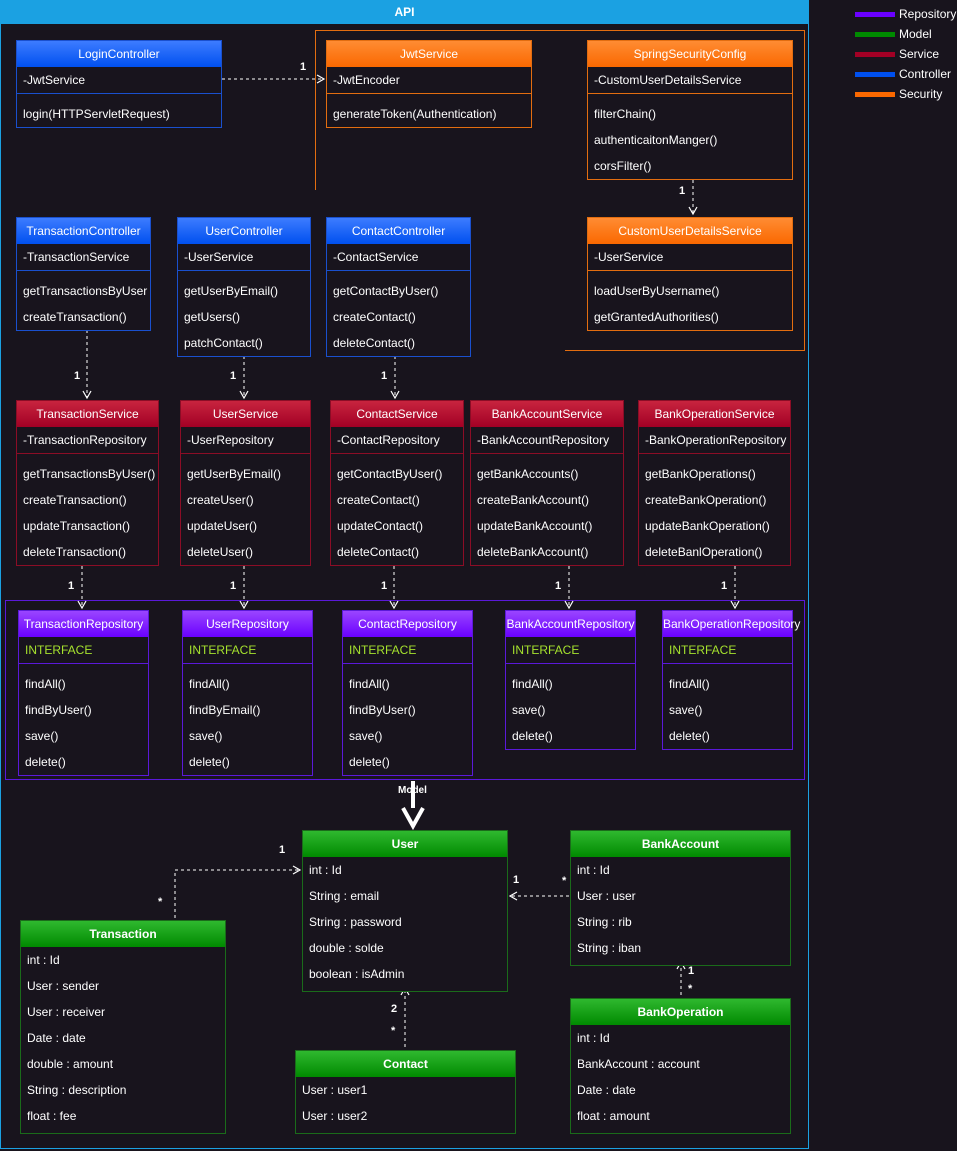  What do you see at coordinates (96, 114) in the screenshot?
I see `class-method: login(HTTPServletRequest)` at bounding box center [96, 114].